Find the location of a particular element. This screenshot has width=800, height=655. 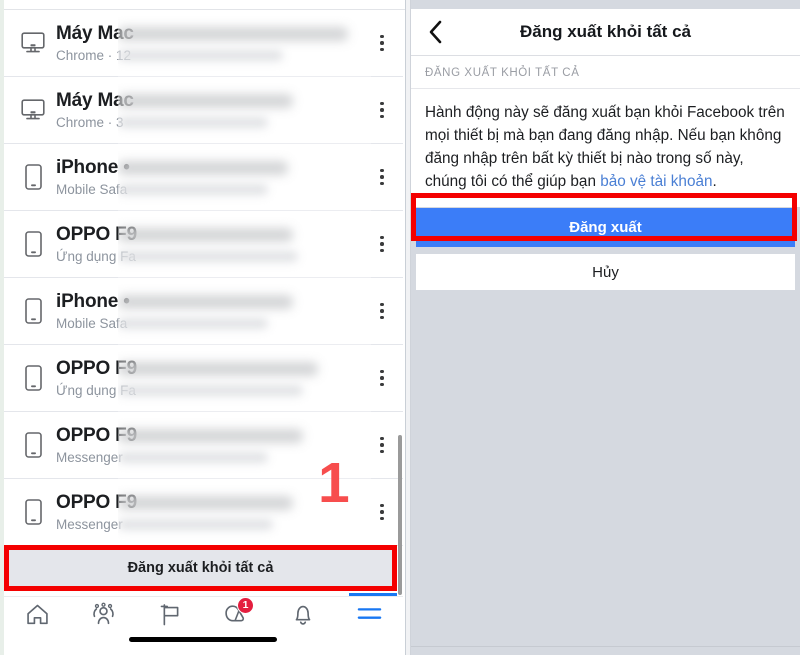

right-panel-header: Đăng xuất khỏi tất cả is located at coordinates (605, 32).